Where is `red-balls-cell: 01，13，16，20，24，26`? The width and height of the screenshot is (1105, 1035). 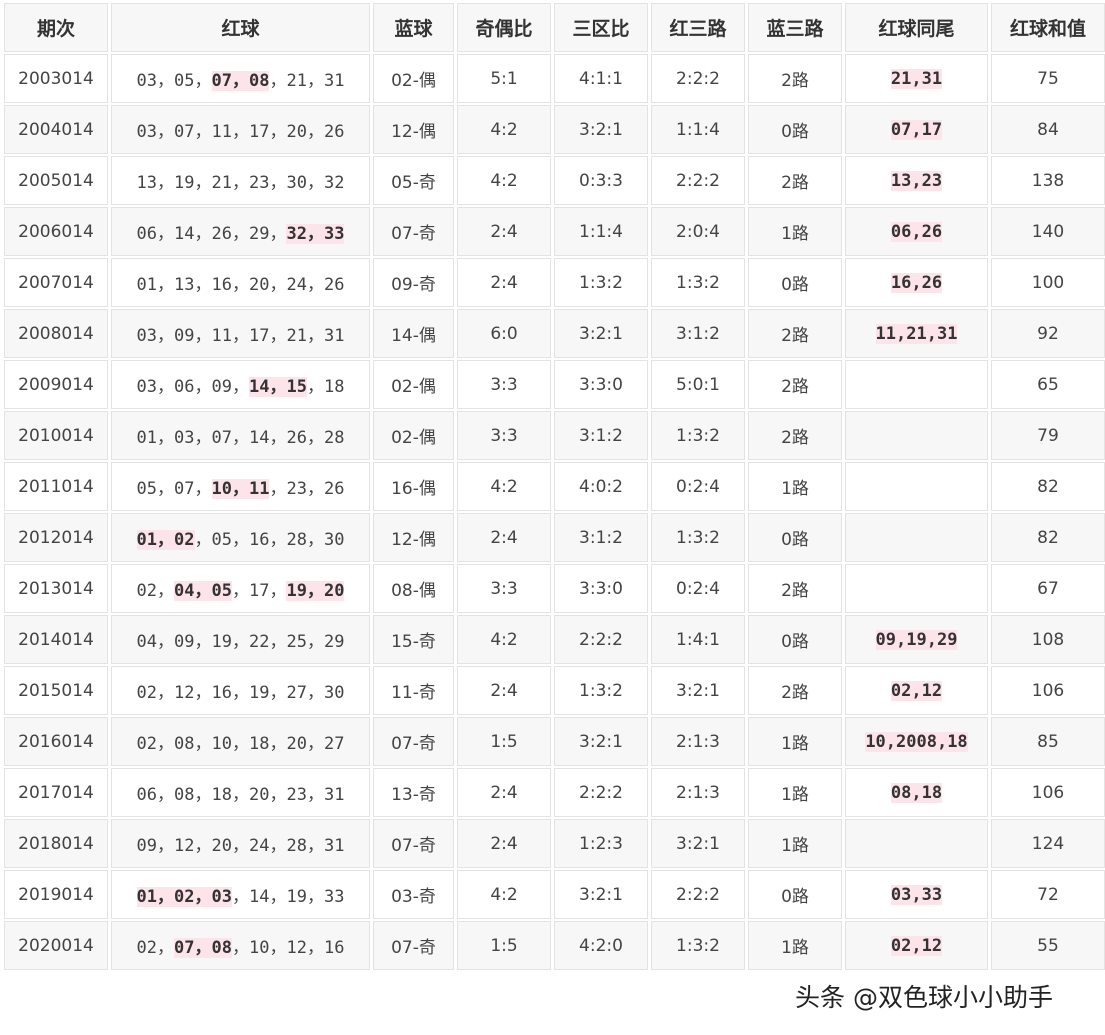
red-balls-cell: 01，13，16，20，24，26 is located at coordinates (240, 282).